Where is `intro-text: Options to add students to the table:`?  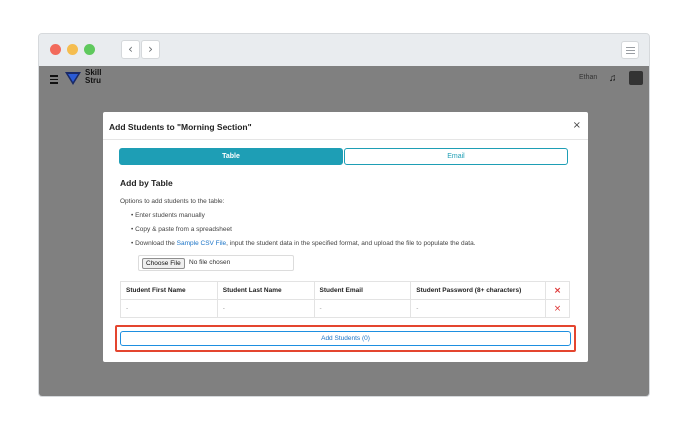 intro-text: Options to add students to the table: is located at coordinates (172, 201).